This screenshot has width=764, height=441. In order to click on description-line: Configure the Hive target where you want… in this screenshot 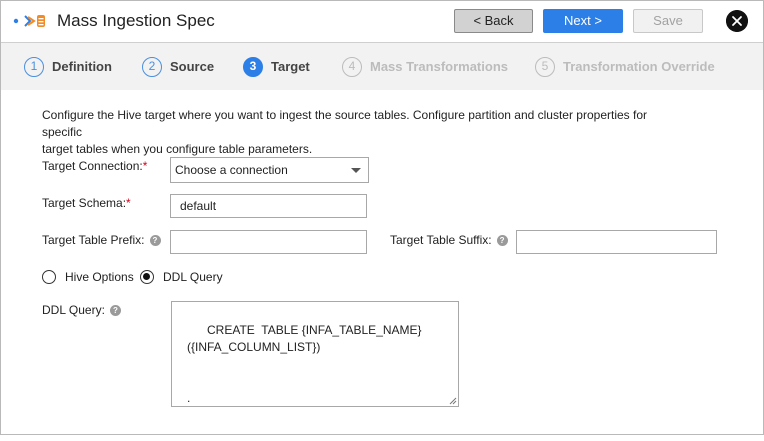, I will do `click(344, 123)`.